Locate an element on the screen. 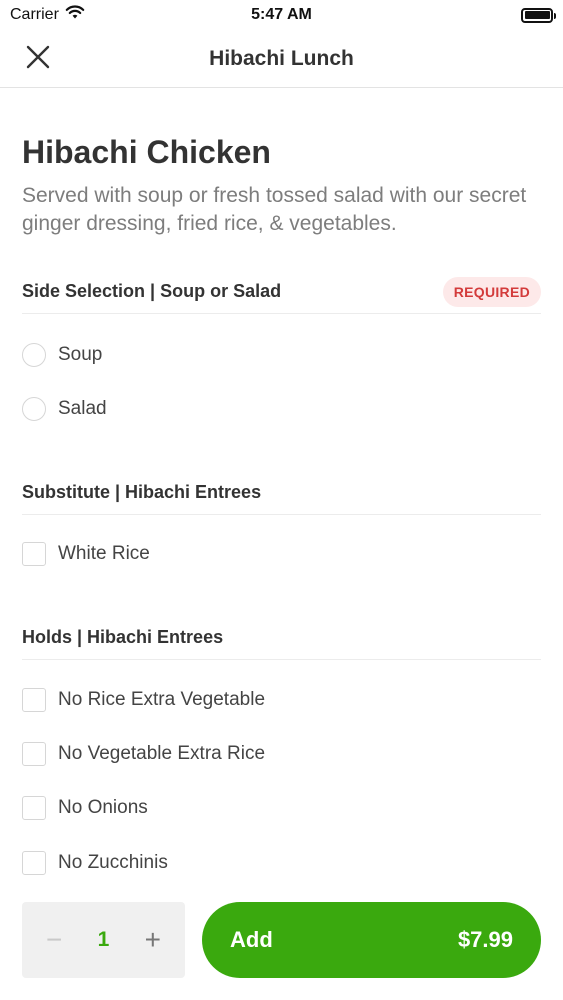  battery-icon is located at coordinates (538, 15).